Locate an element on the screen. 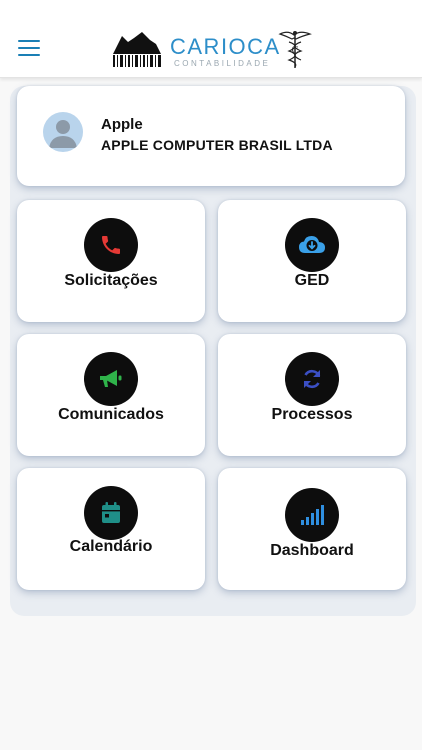 This screenshot has height=750, width=422. avatar is located at coordinates (63, 132).